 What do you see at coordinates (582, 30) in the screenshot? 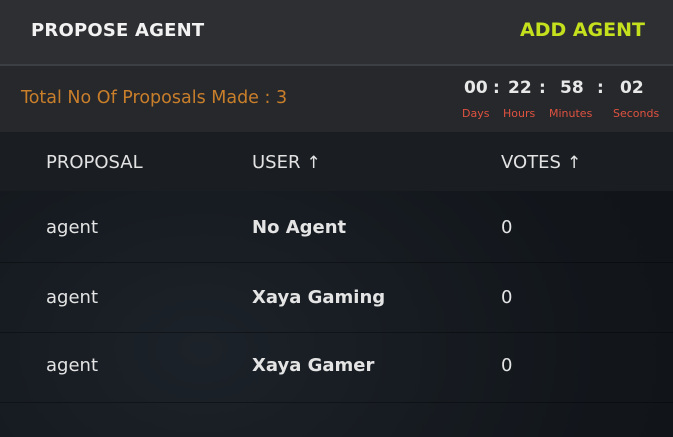
I see `add-agent-button: ADD AGENT` at bounding box center [582, 30].